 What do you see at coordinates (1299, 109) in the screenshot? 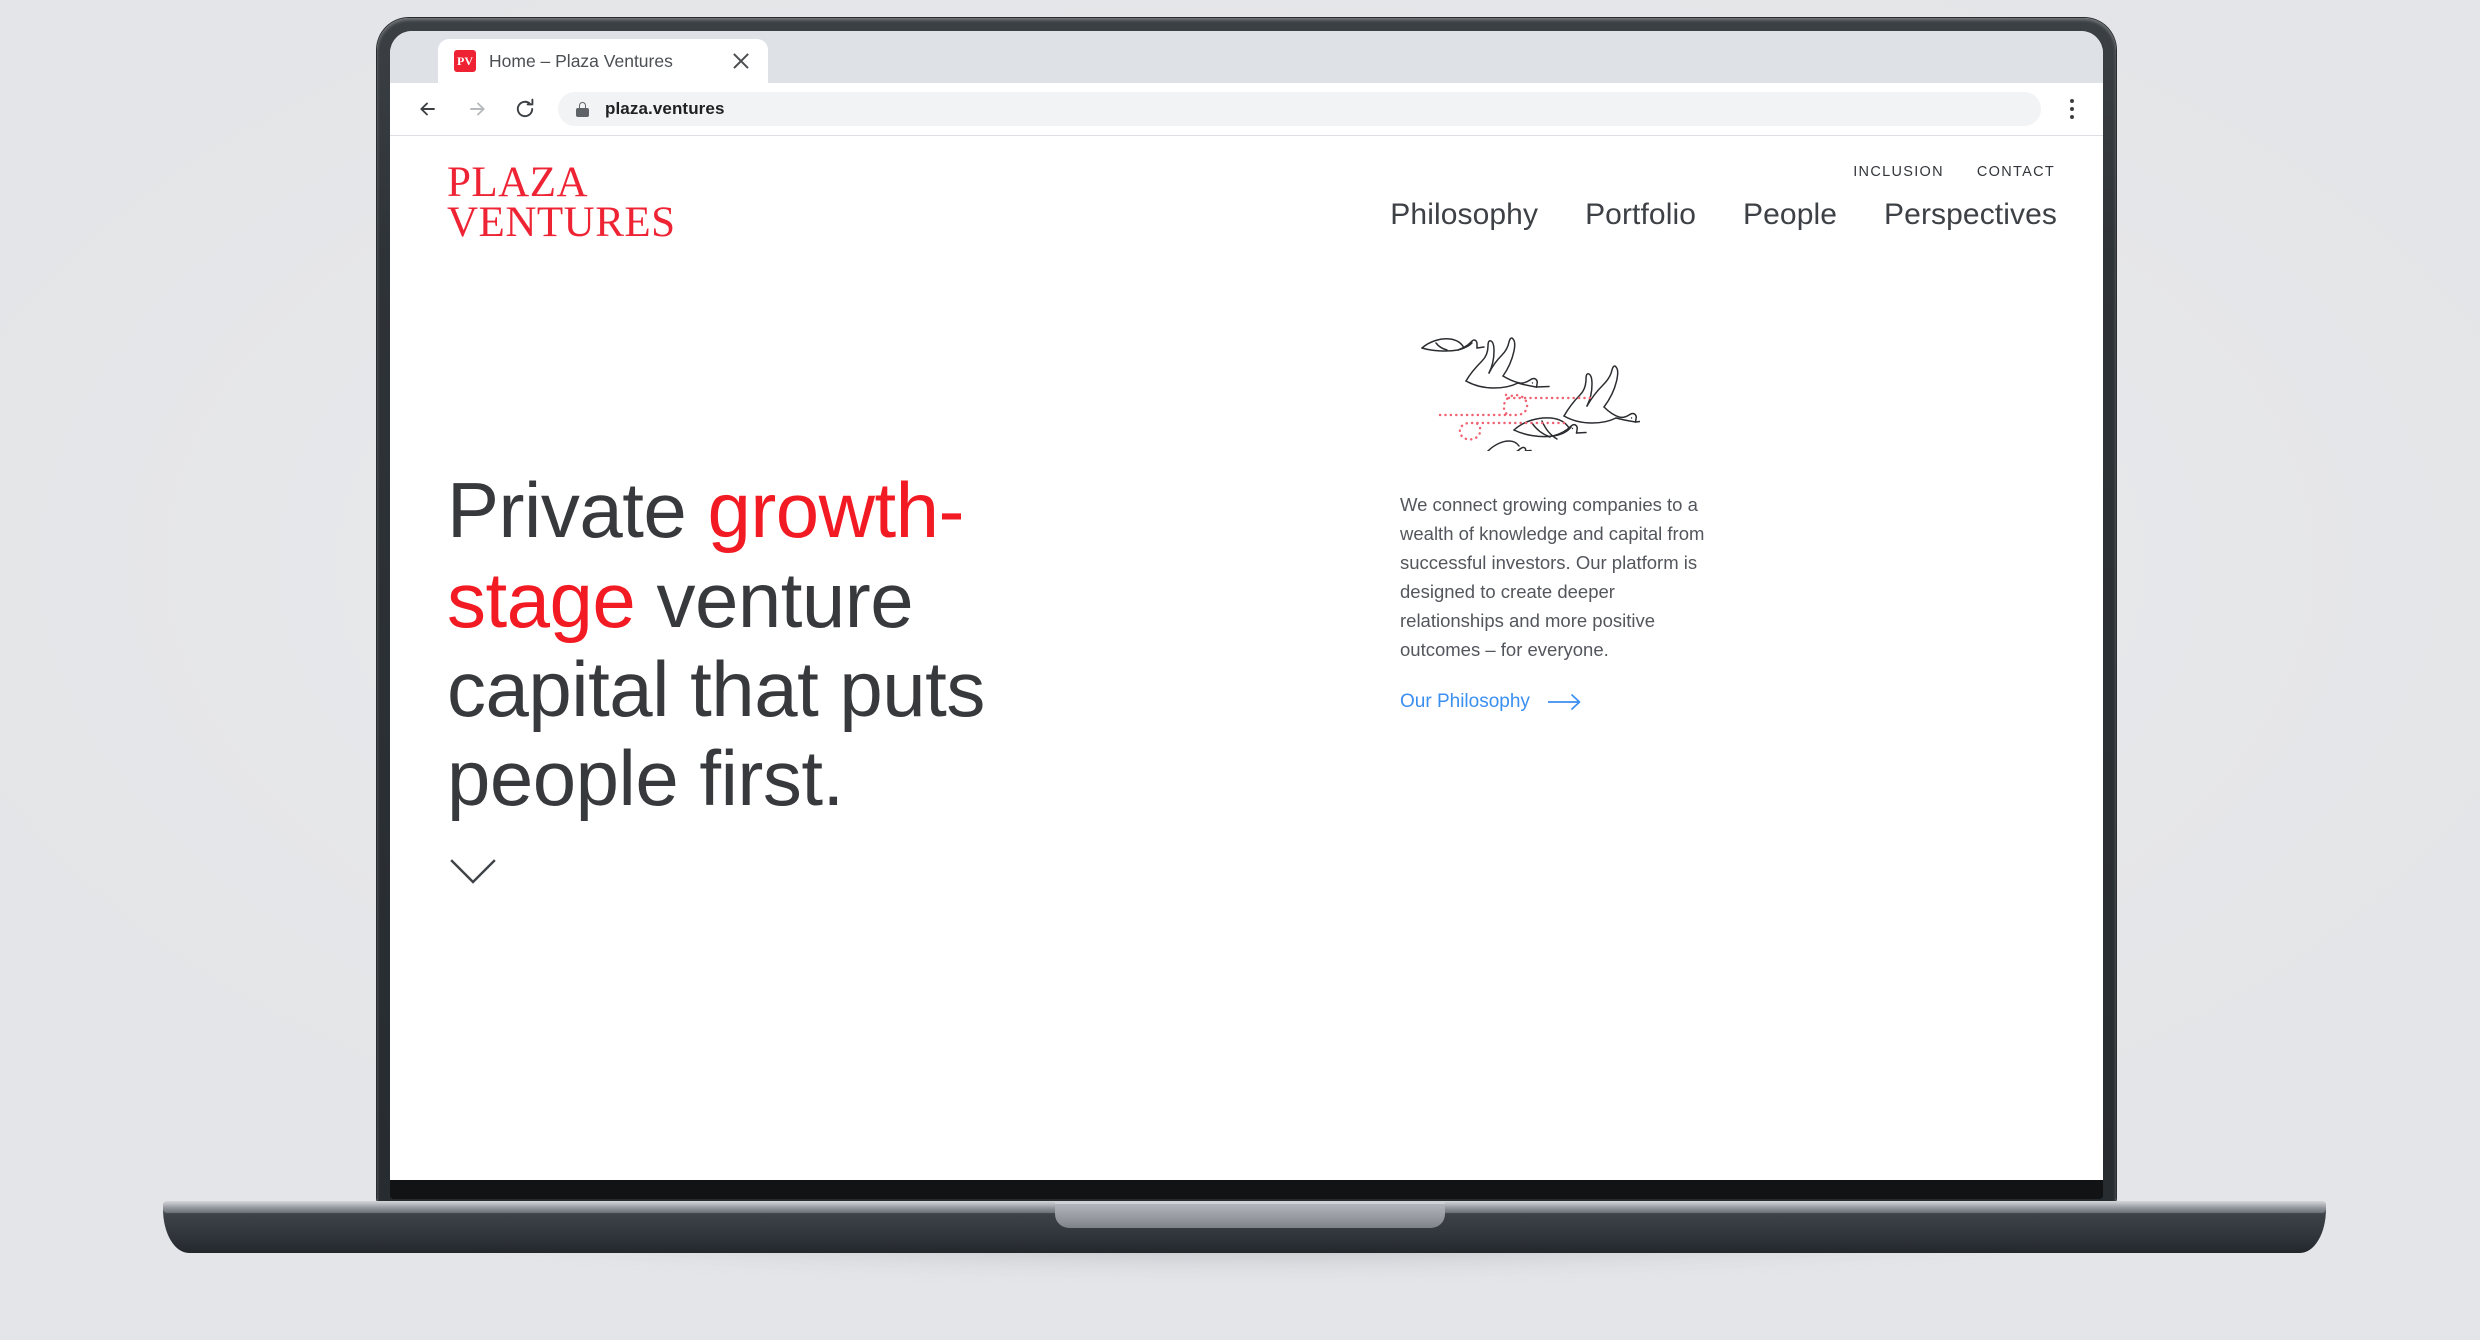
I see `address-bar: plaza.ventures` at bounding box center [1299, 109].